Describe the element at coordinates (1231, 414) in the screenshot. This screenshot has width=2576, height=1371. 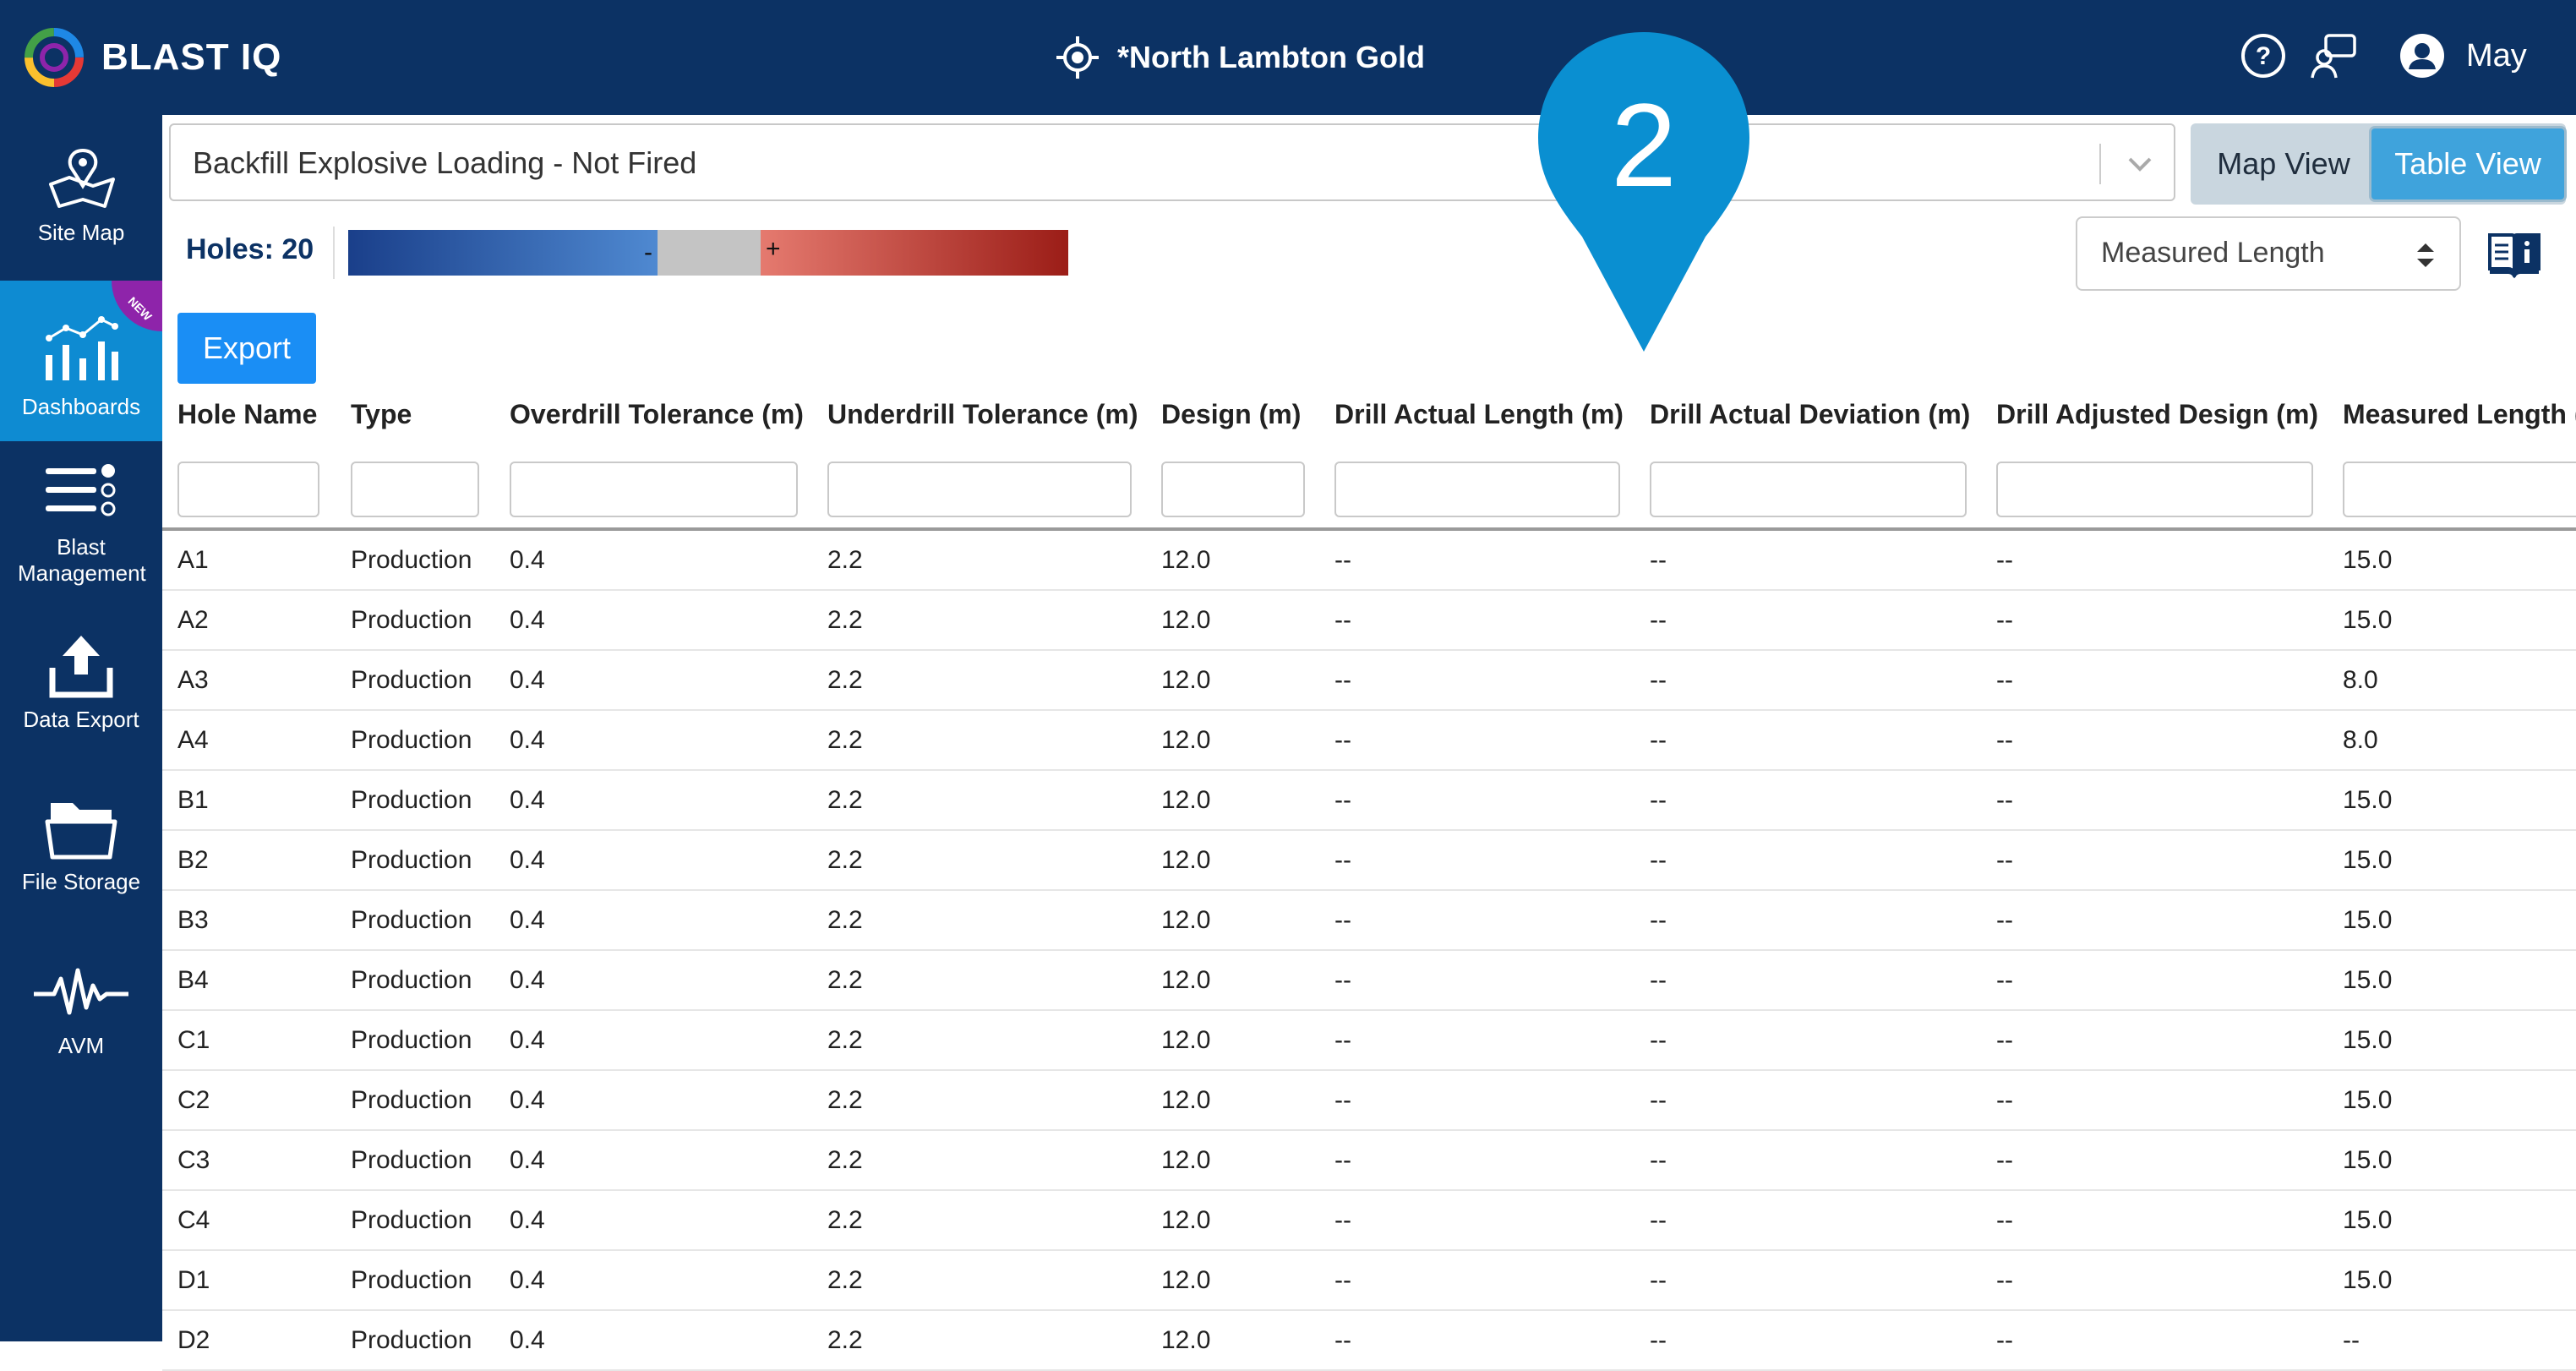
I see `column-header-design: Design (m)` at that location.